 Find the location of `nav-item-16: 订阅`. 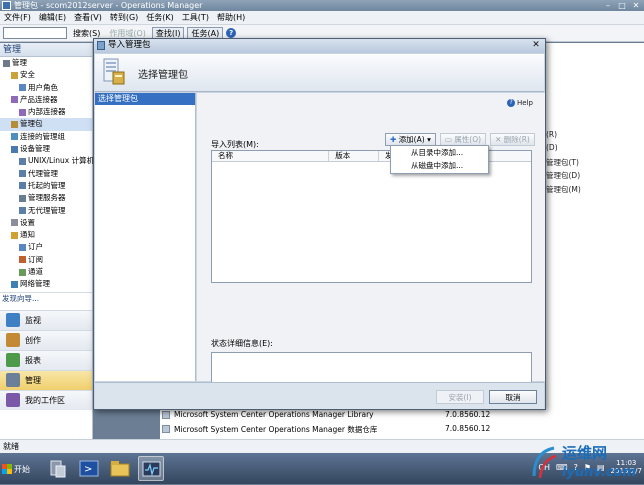

nav-item-16: 订阅 is located at coordinates (46, 260).